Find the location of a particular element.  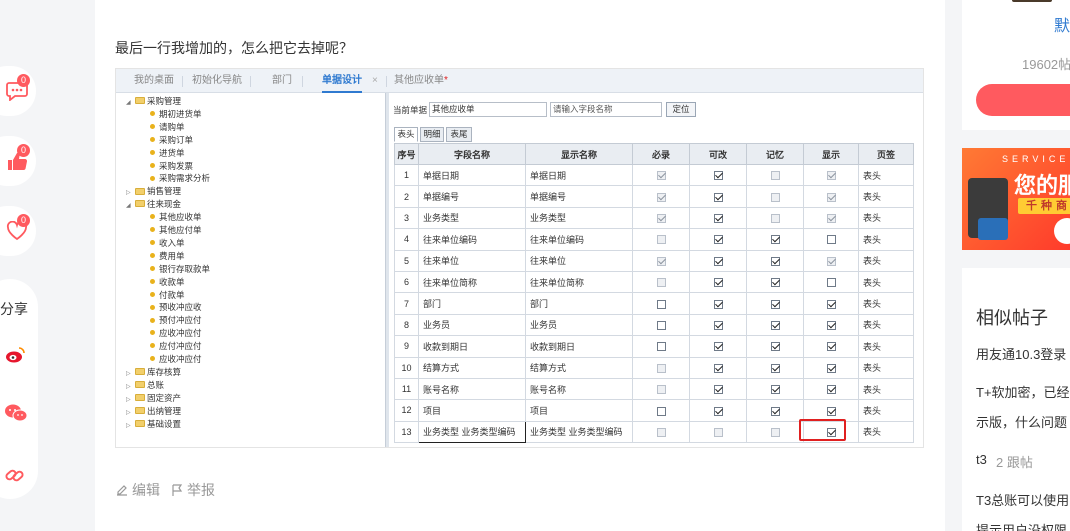

table-row: 1 单据日期 单据日期 表头 is located at coordinates (654, 175).